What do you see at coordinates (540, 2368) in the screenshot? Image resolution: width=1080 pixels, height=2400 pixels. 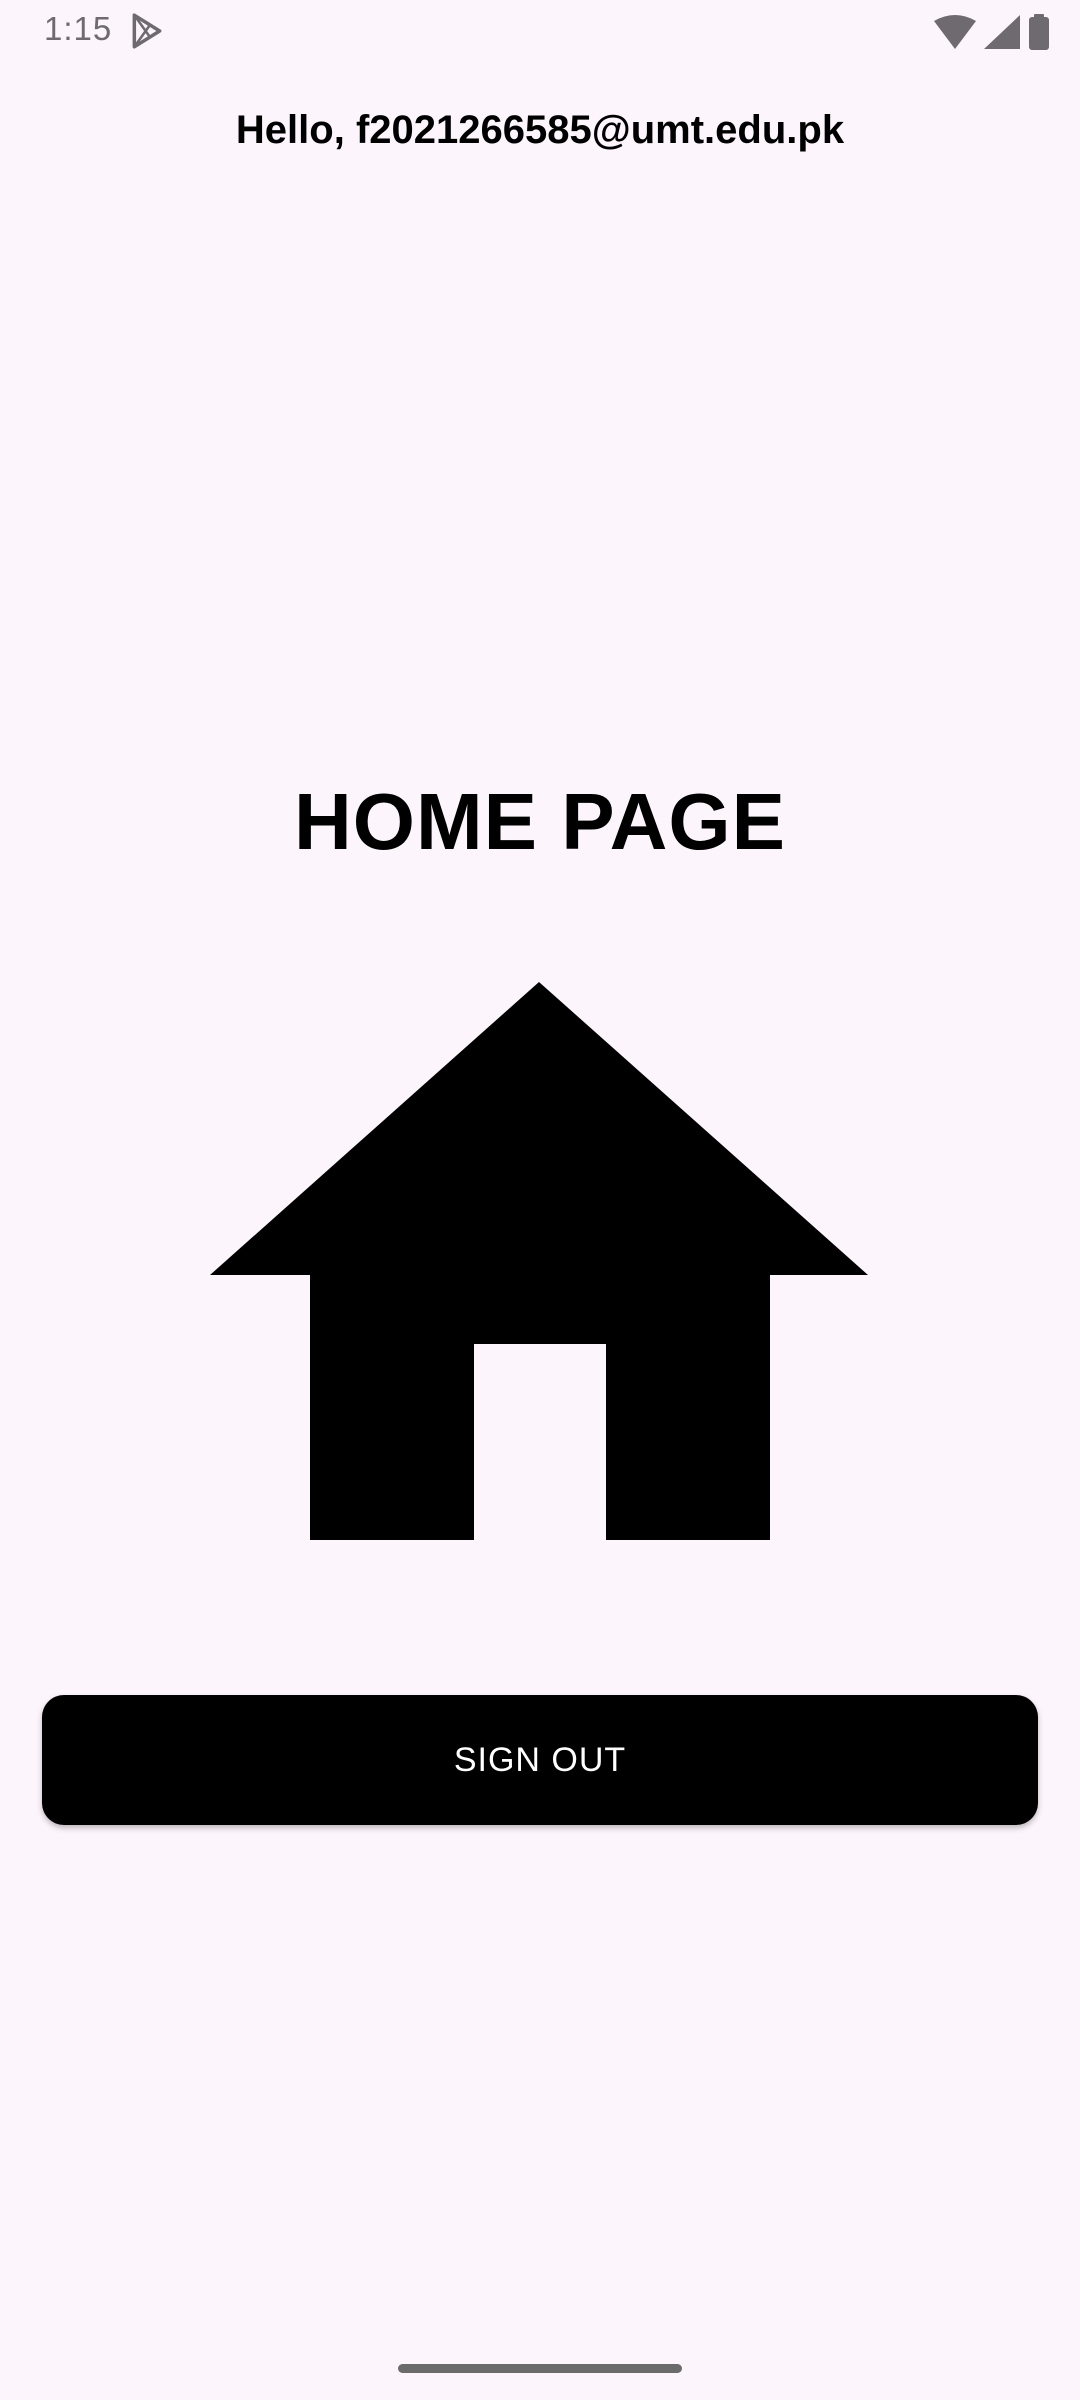 I see `gesture-nav-handle` at bounding box center [540, 2368].